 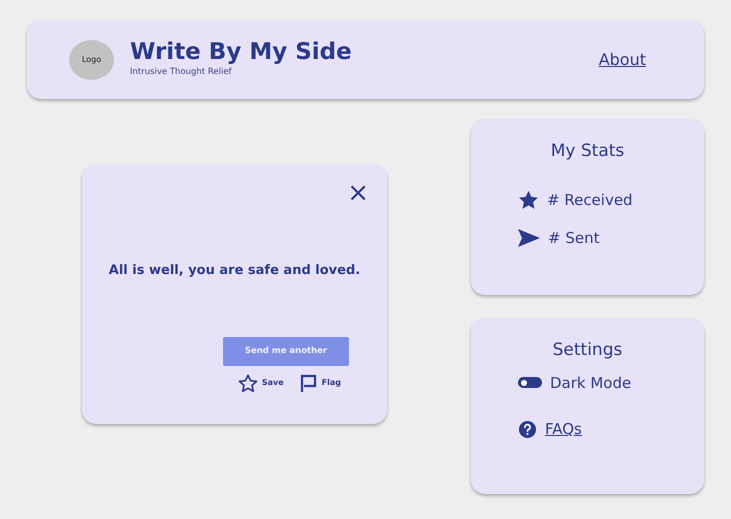 I want to click on stat-label: # Sent, so click(x=574, y=238).